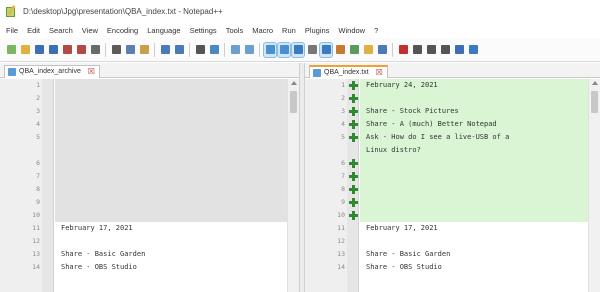 The height and width of the screenshot is (292, 600). I want to click on menu-item-language: Language, so click(163, 30).